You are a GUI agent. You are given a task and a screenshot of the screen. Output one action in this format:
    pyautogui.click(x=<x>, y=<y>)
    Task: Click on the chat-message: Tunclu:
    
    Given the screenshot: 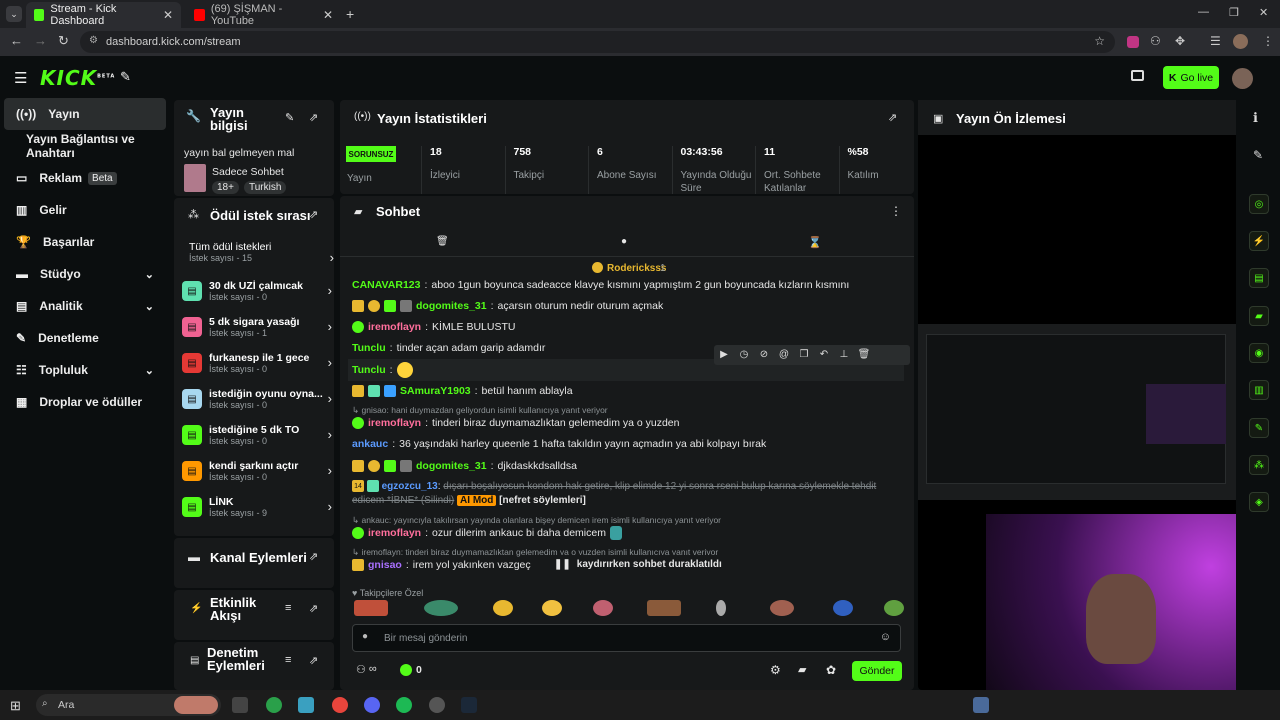 What is the action you would take?
    pyautogui.click(x=382, y=370)
    